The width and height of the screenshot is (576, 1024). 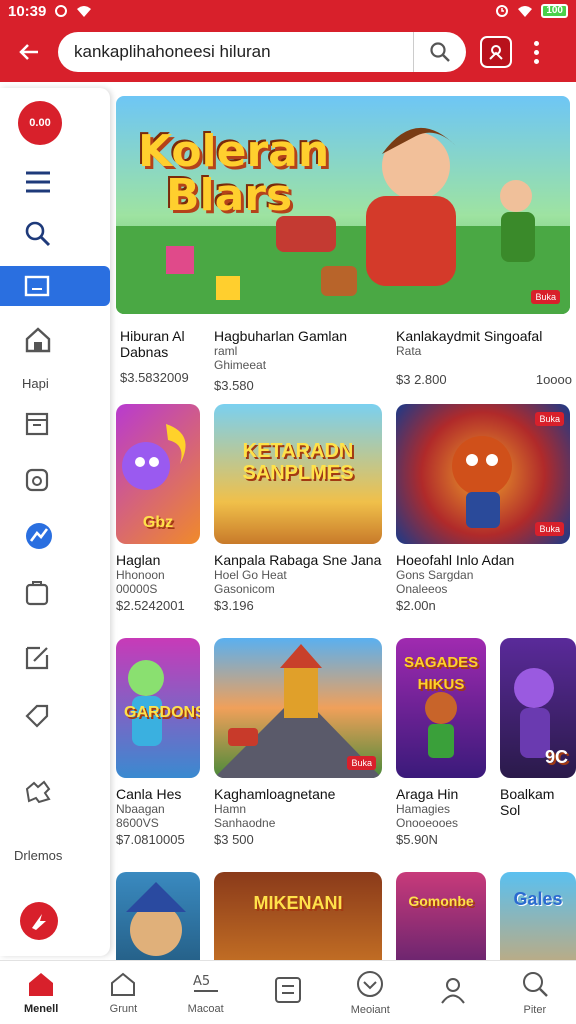 What do you see at coordinates (41, 984) in the screenshot?
I see `home-icon` at bounding box center [41, 984].